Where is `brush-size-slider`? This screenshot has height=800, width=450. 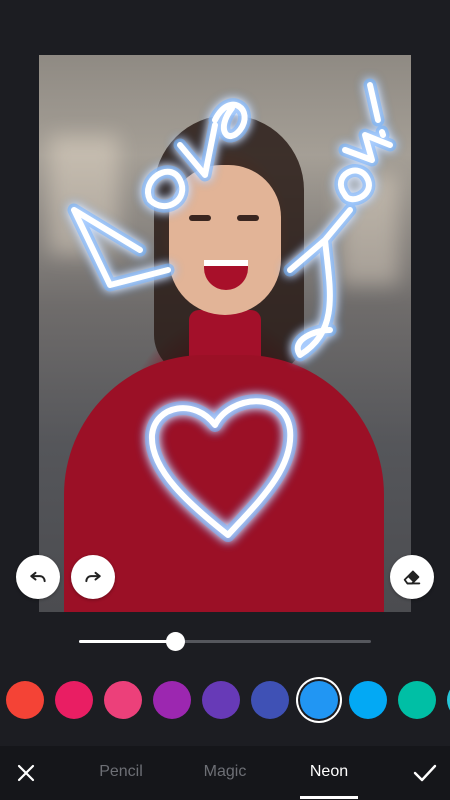
brush-size-slider is located at coordinates (225, 643).